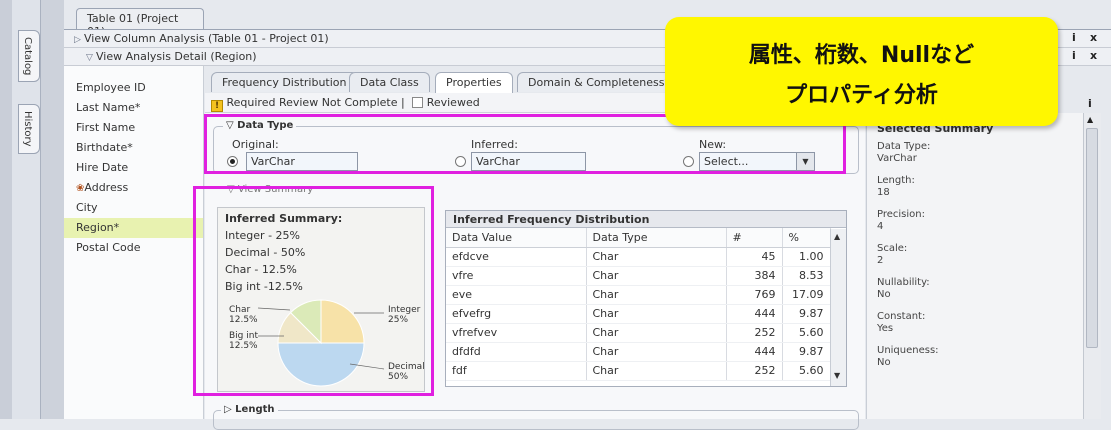 The height and width of the screenshot is (430, 1111). I want to click on cell-count: 45, so click(754, 257).